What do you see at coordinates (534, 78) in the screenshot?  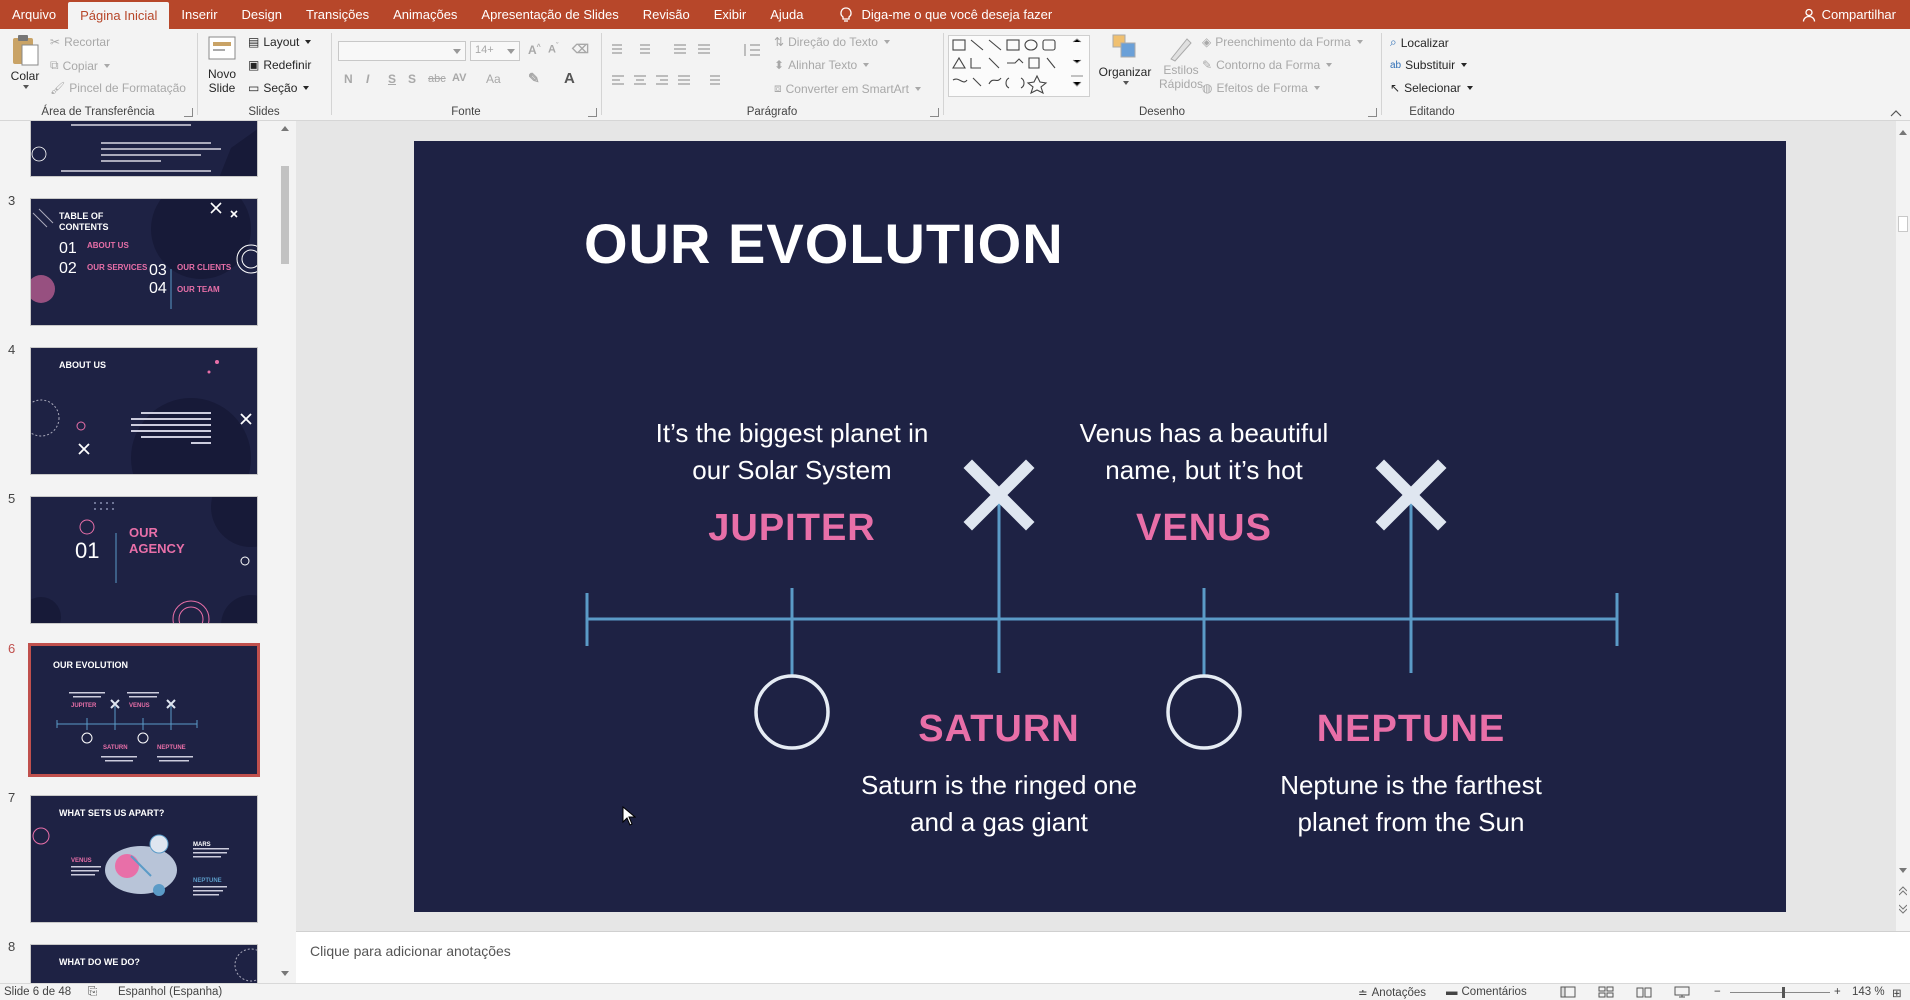 I see `highlight-icon: ✎` at bounding box center [534, 78].